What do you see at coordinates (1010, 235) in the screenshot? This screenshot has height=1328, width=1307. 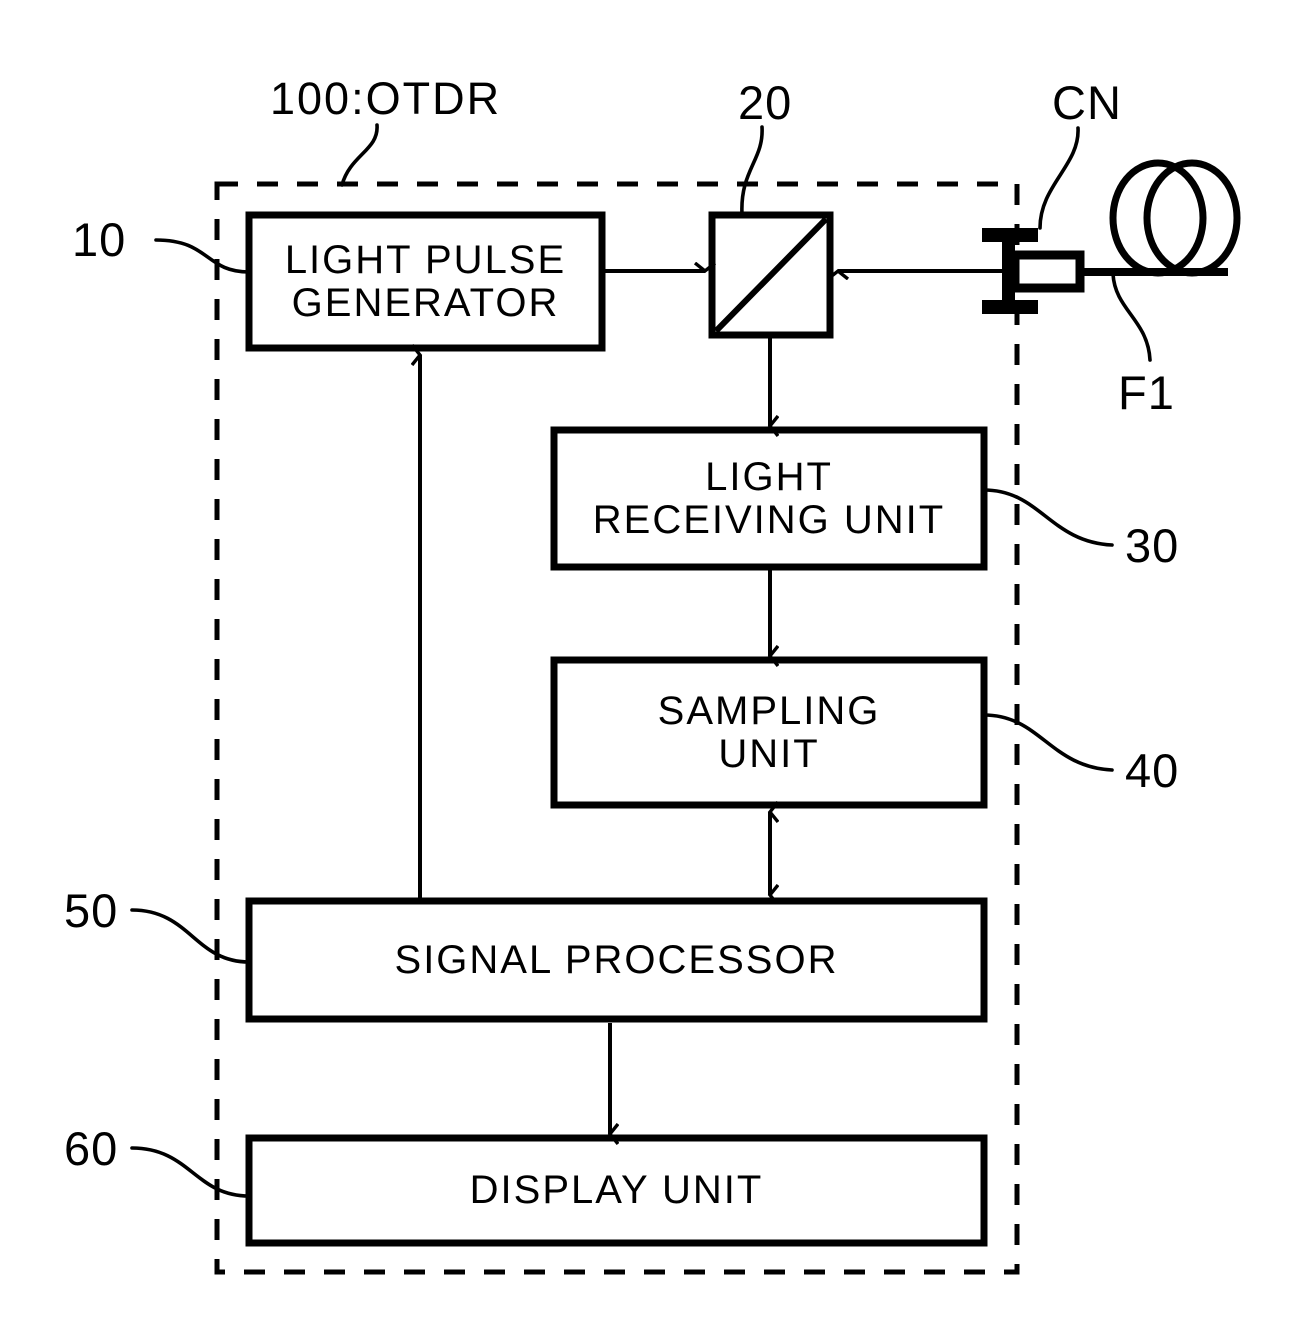 I see `connector-top-flange` at bounding box center [1010, 235].